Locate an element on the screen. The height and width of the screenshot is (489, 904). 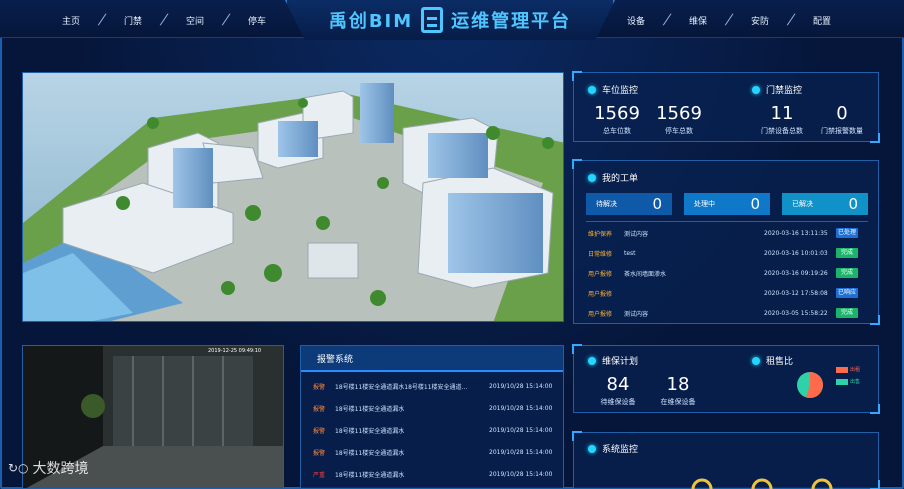
gauge-memory-arc is located at coordinates (762, 483).